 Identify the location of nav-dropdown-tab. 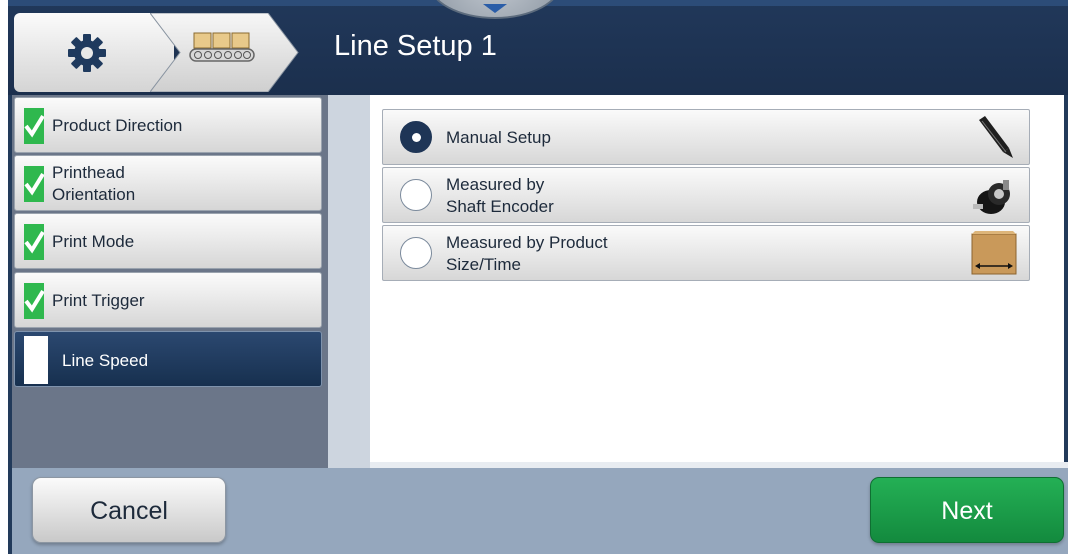
(495, 9).